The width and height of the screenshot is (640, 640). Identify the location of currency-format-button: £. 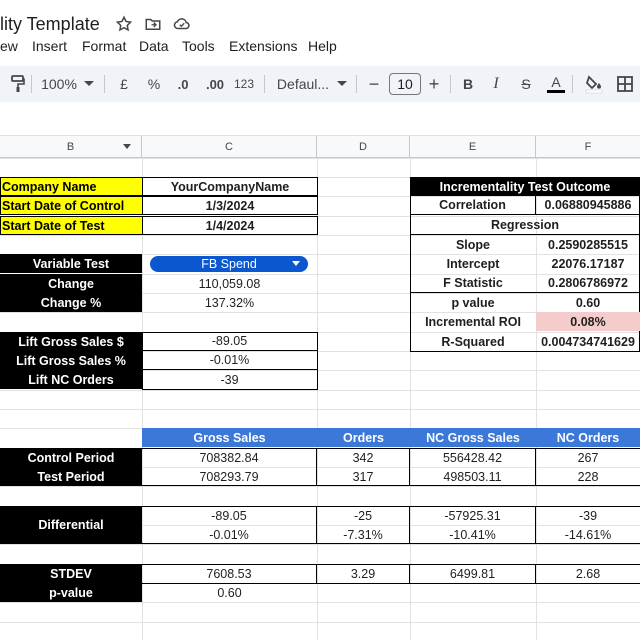
(124, 84).